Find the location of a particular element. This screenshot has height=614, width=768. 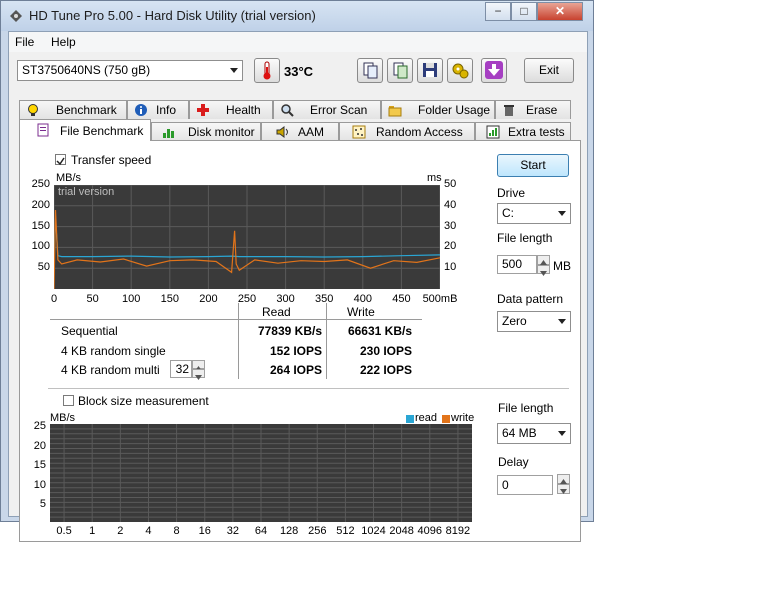

read-legend-swatch is located at coordinates (410, 419).